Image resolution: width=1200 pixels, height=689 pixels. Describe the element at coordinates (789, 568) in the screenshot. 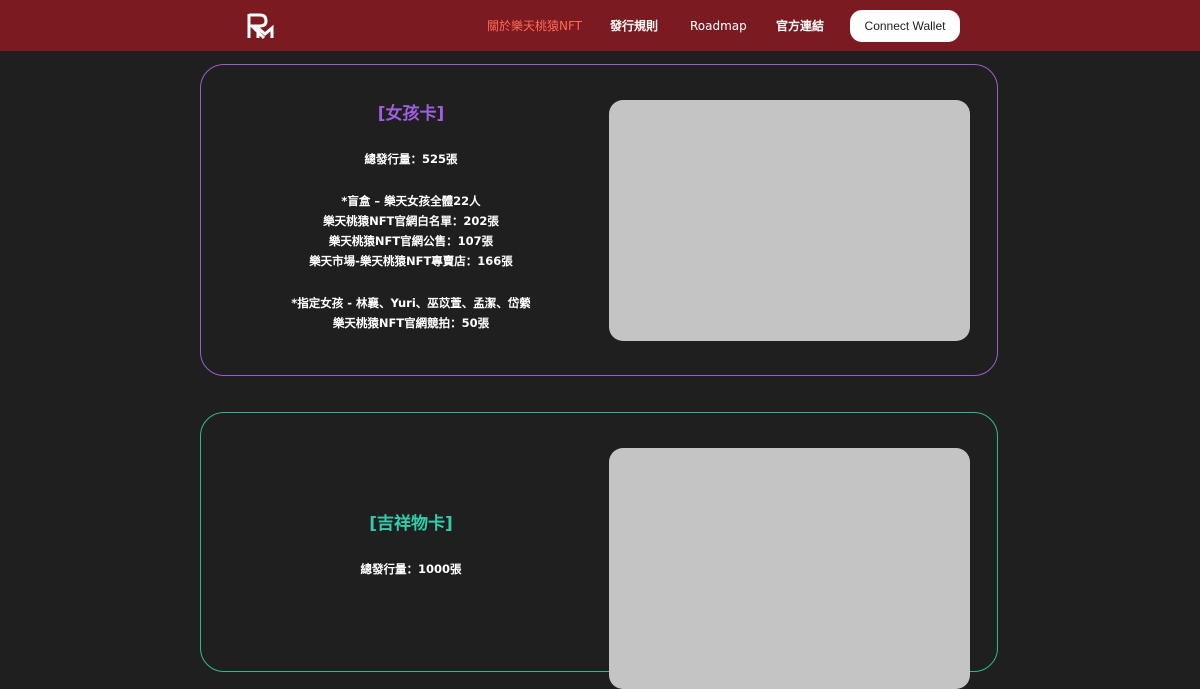

I see `mascot-card-image-placeholder` at that location.